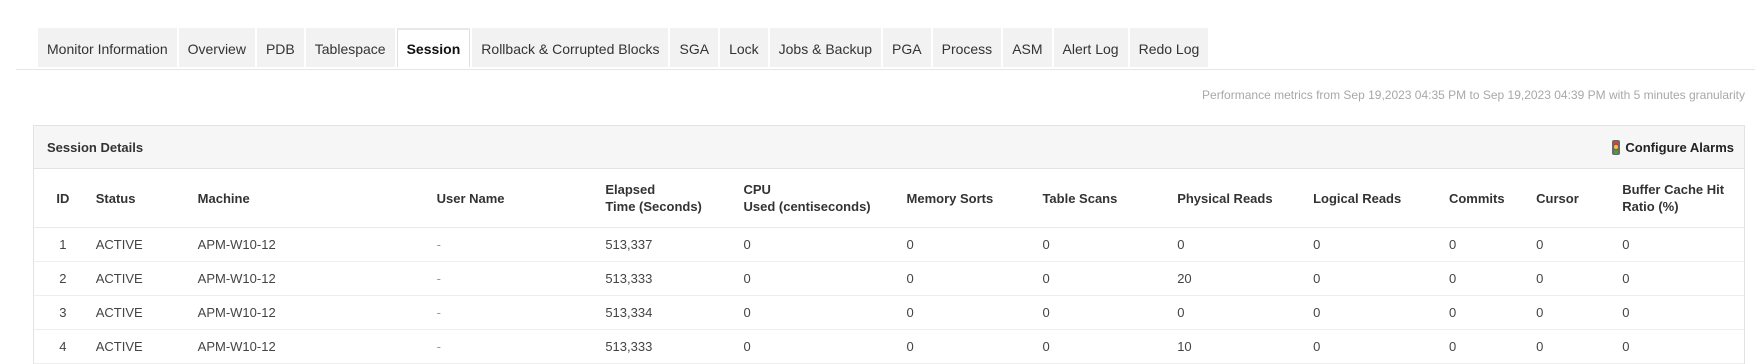 The width and height of the screenshot is (1755, 364). Describe the element at coordinates (1476, 198) in the screenshot. I see `column-header-text: Commits` at that location.